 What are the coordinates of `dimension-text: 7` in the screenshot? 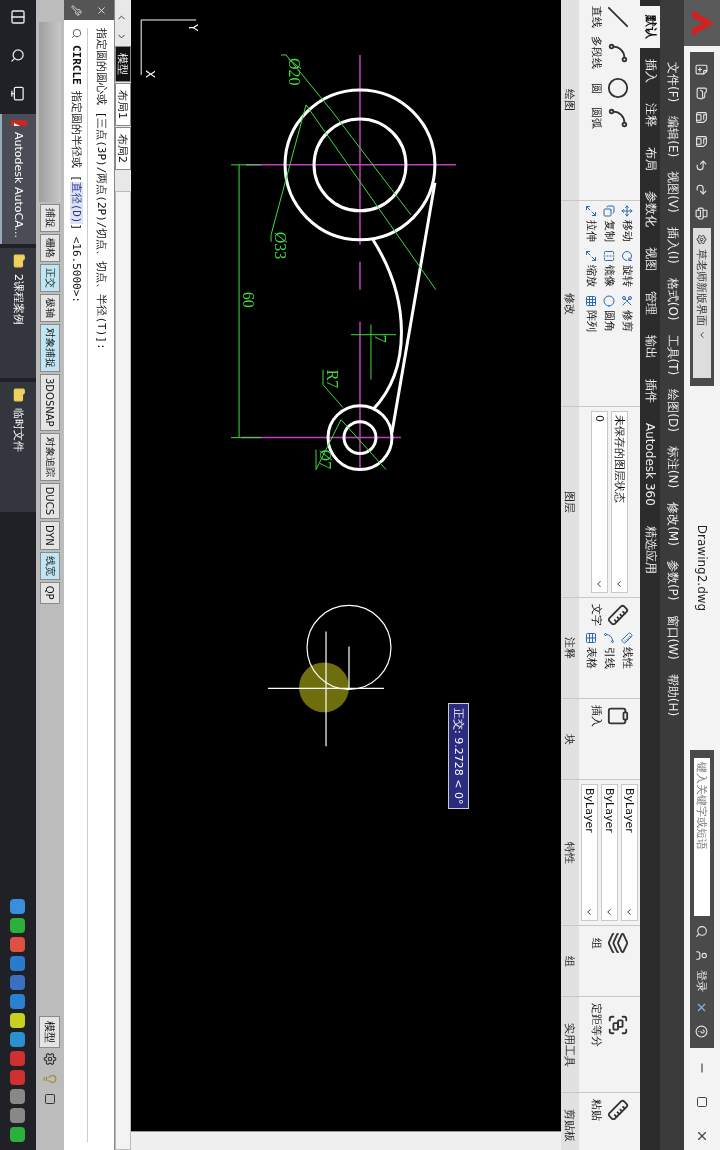 It's located at (380, 338).